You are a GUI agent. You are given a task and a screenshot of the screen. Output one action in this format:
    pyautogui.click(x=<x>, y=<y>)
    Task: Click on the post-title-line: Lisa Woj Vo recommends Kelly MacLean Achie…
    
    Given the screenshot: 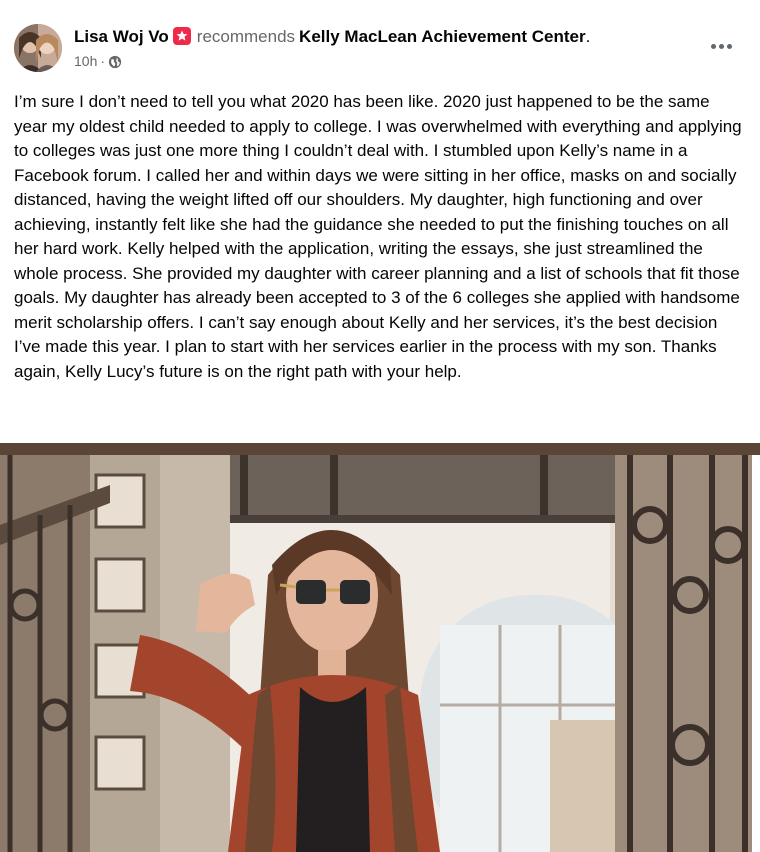 What is the action you would take?
    pyautogui.click(x=332, y=37)
    